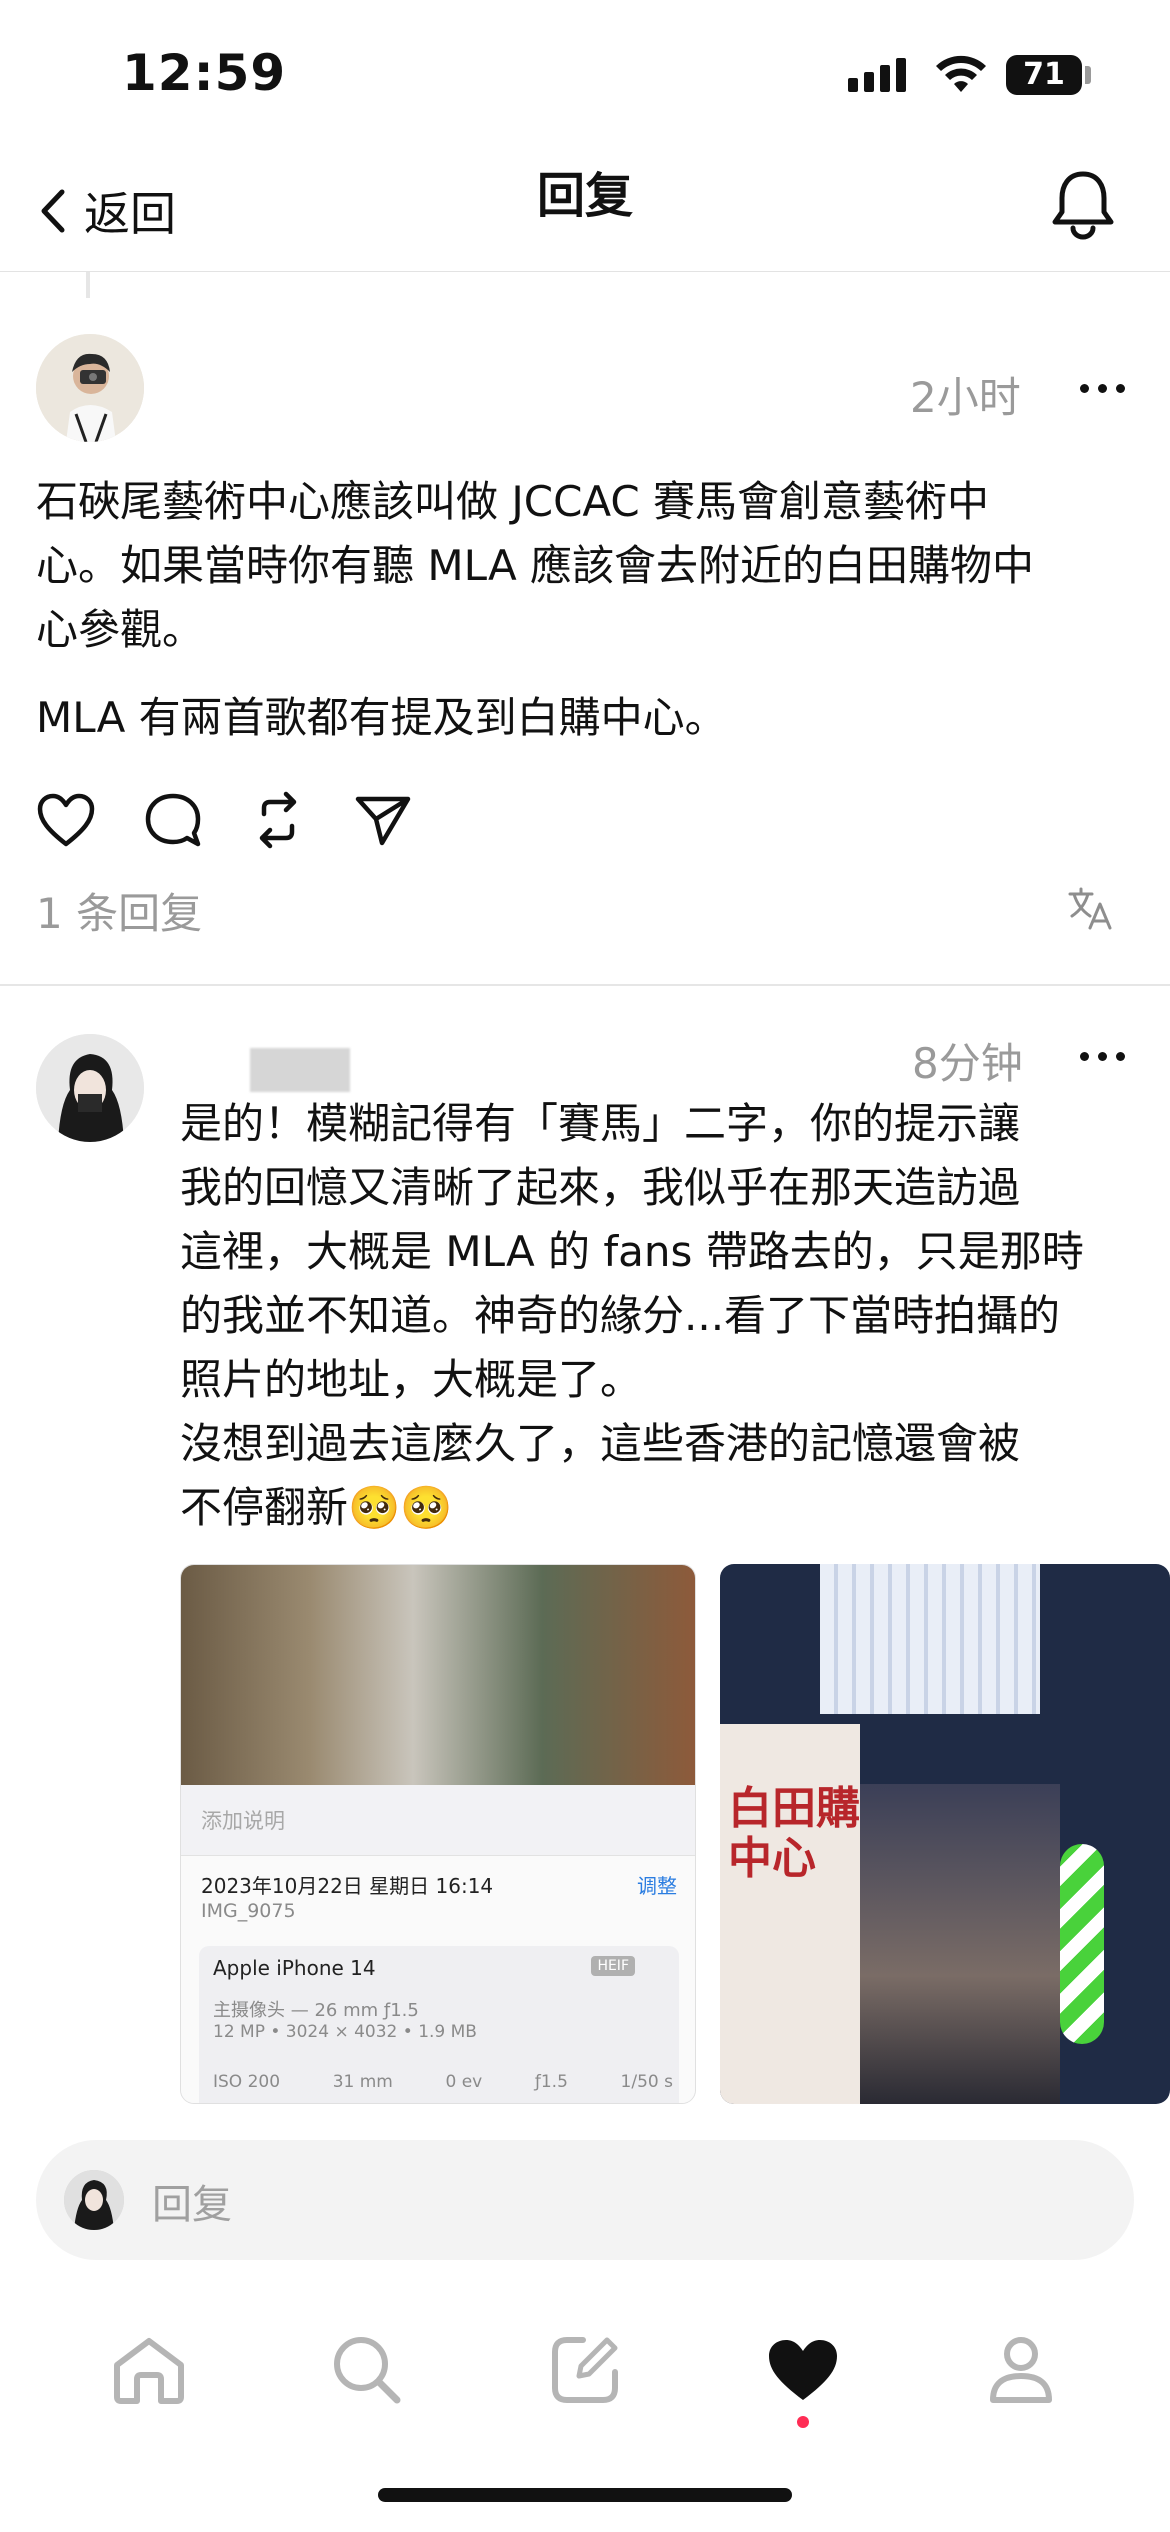  I want to click on exif-iso: ISO 200, so click(247, 2082).